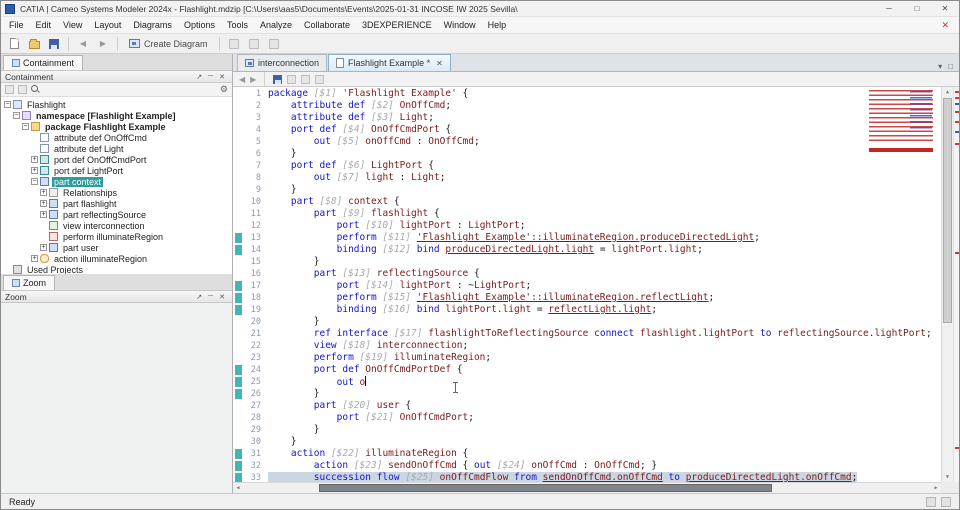 This screenshot has height=510, width=960. Describe the element at coordinates (327, 25) in the screenshot. I see `menu-collaborate: Collaborate` at that location.